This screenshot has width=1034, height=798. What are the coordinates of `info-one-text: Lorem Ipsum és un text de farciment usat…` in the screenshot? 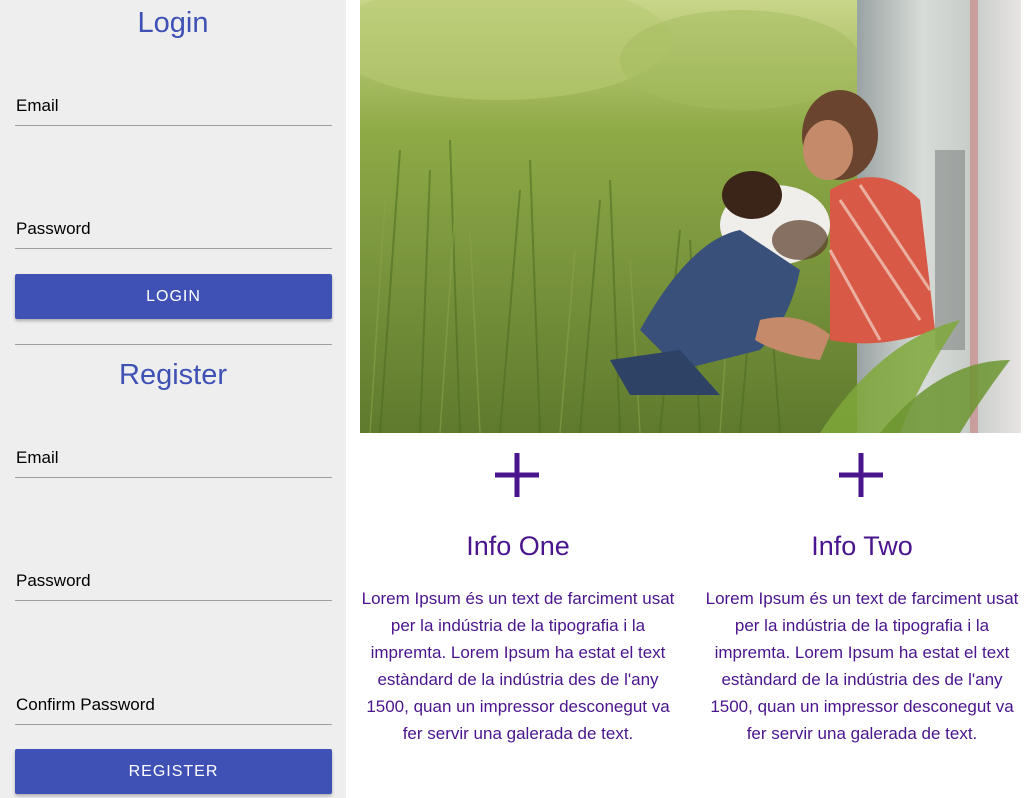 It's located at (518, 666).